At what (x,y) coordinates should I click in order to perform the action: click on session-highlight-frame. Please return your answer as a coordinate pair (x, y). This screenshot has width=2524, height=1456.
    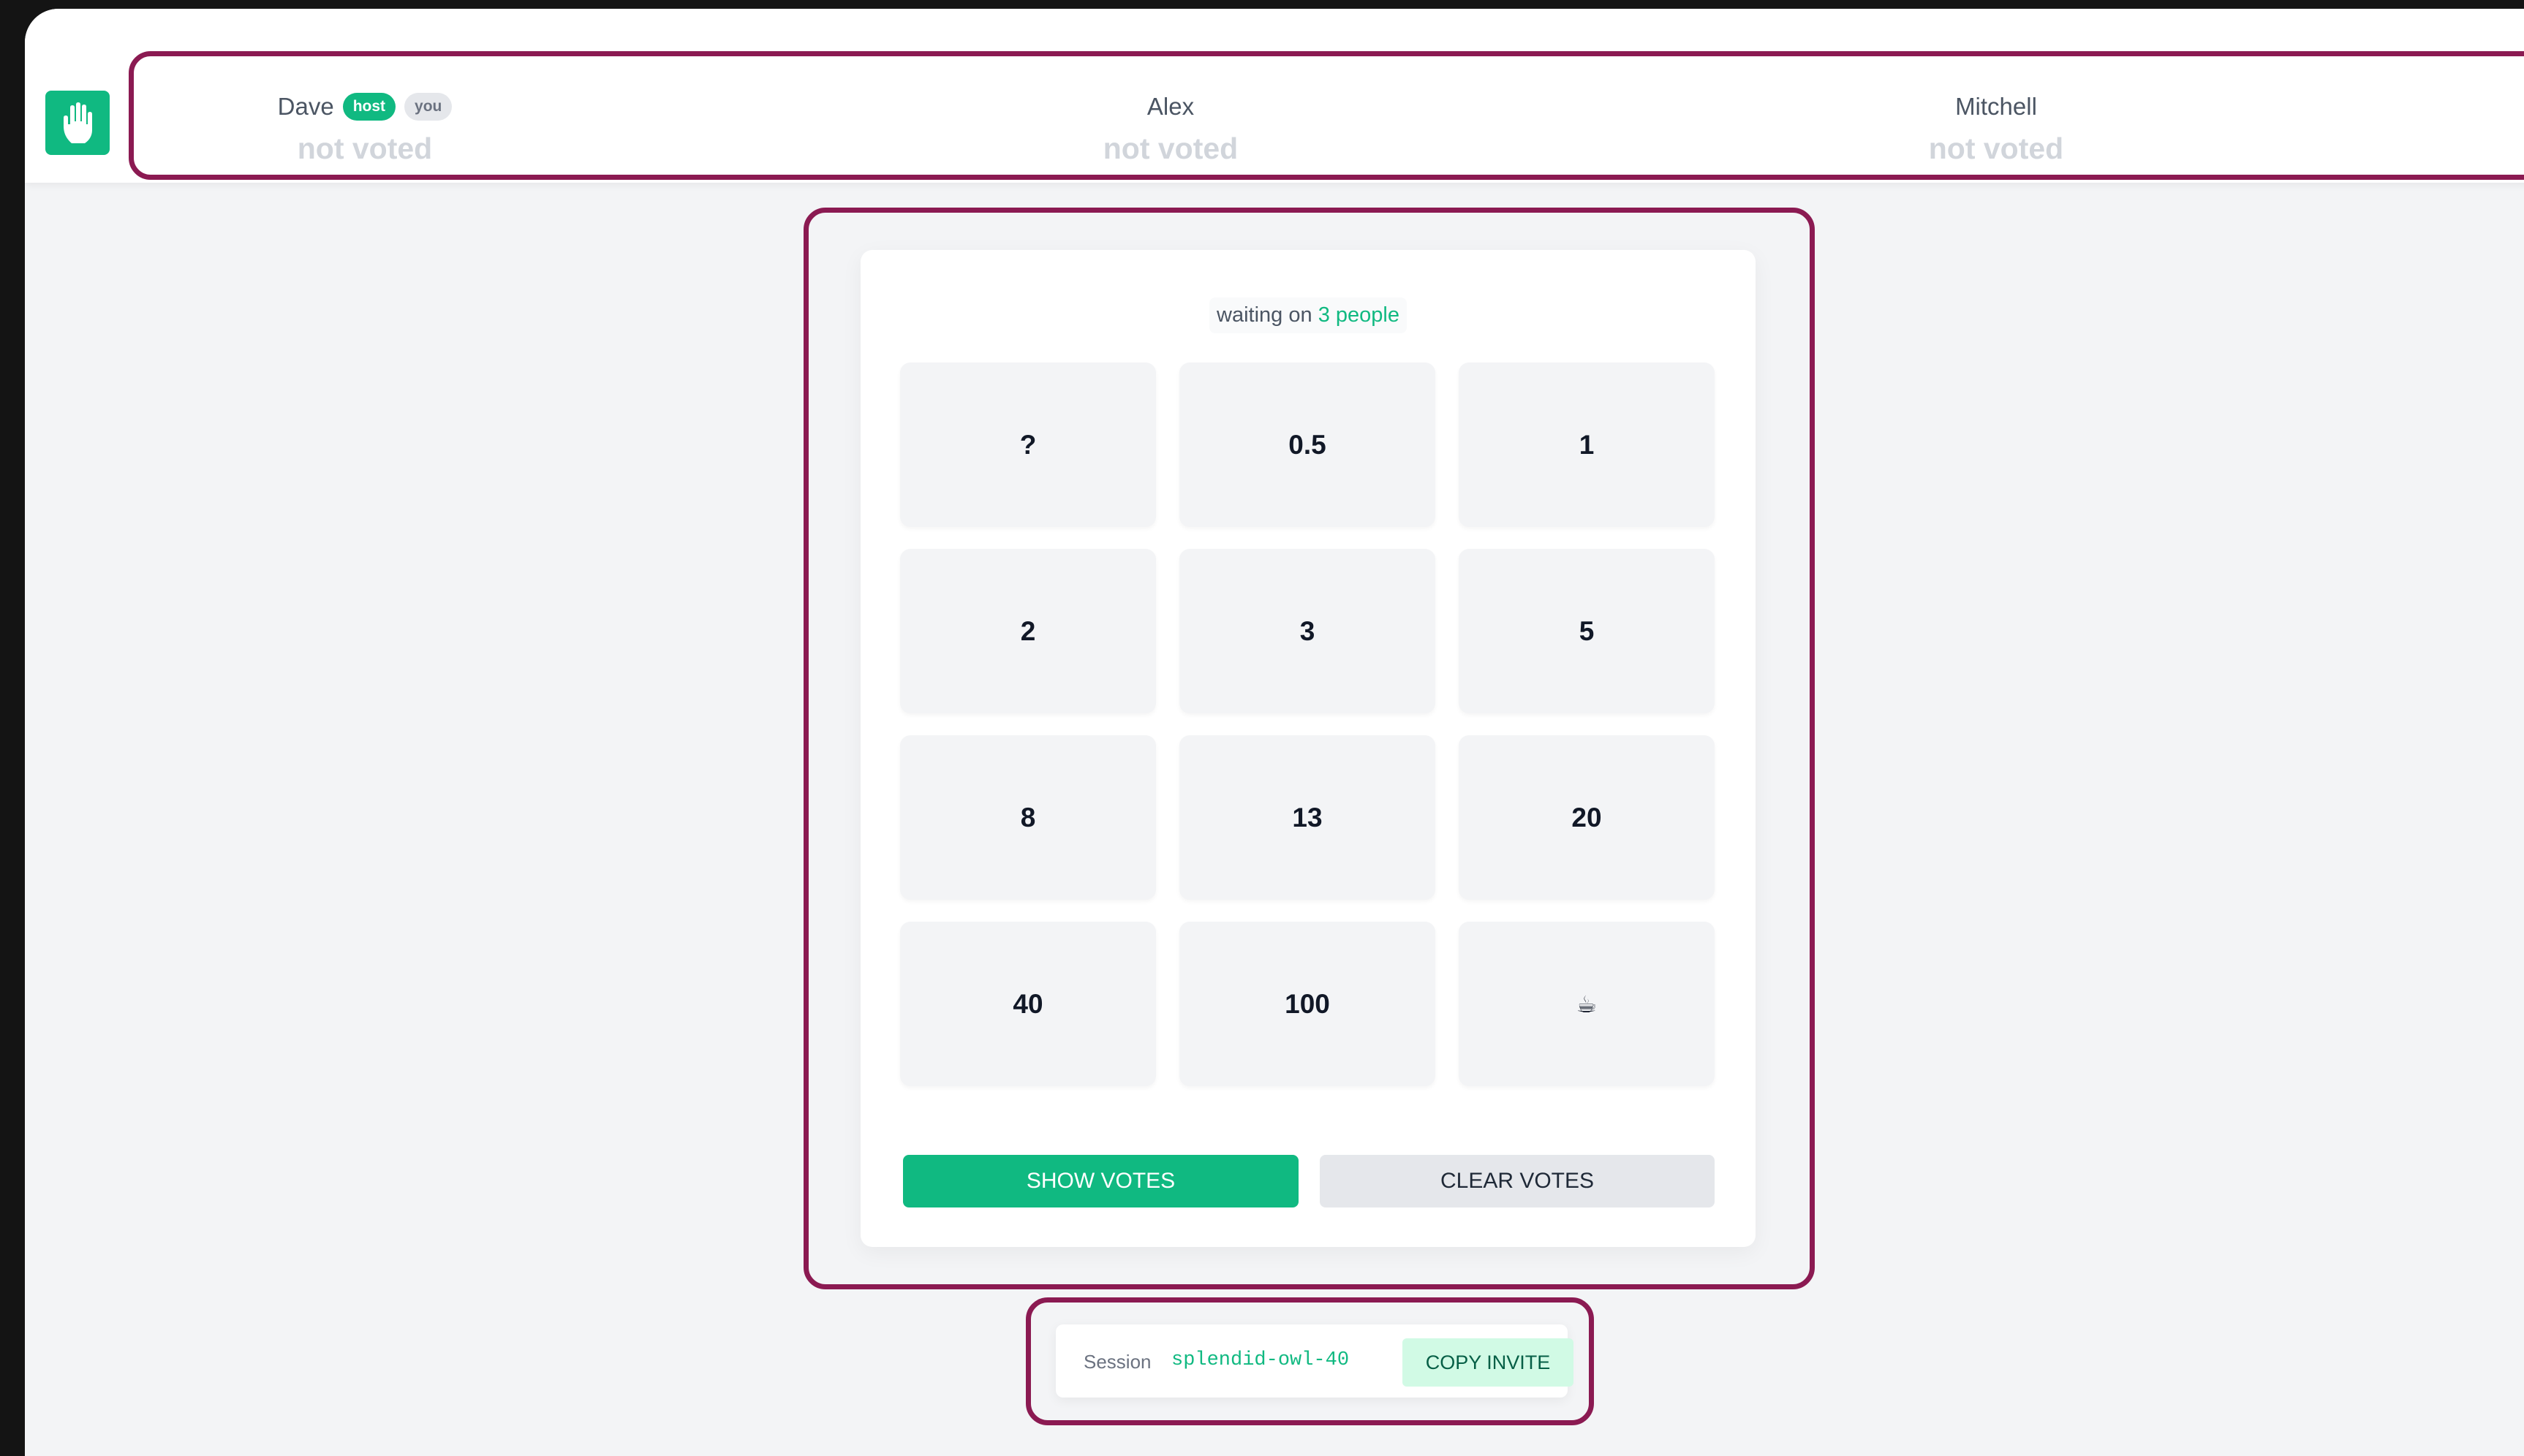
    Looking at the image, I should click on (1310, 1361).